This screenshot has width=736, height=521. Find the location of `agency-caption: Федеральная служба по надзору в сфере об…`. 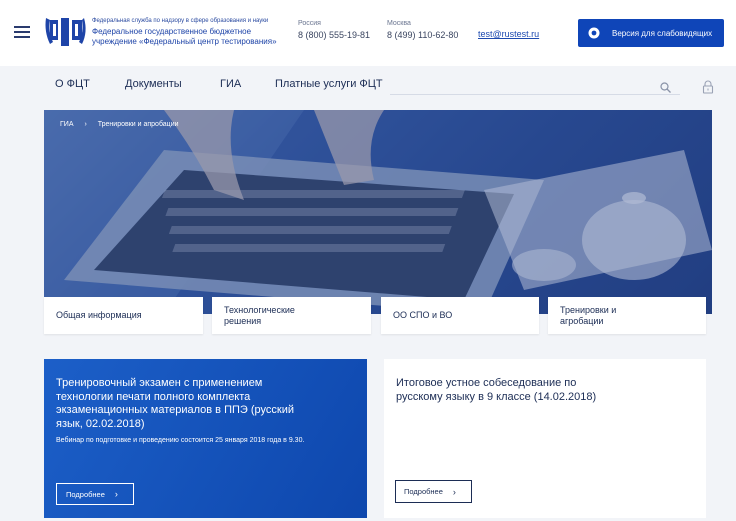

agency-caption: Федеральная служба по надзору в сфере об… is located at coordinates (180, 21).